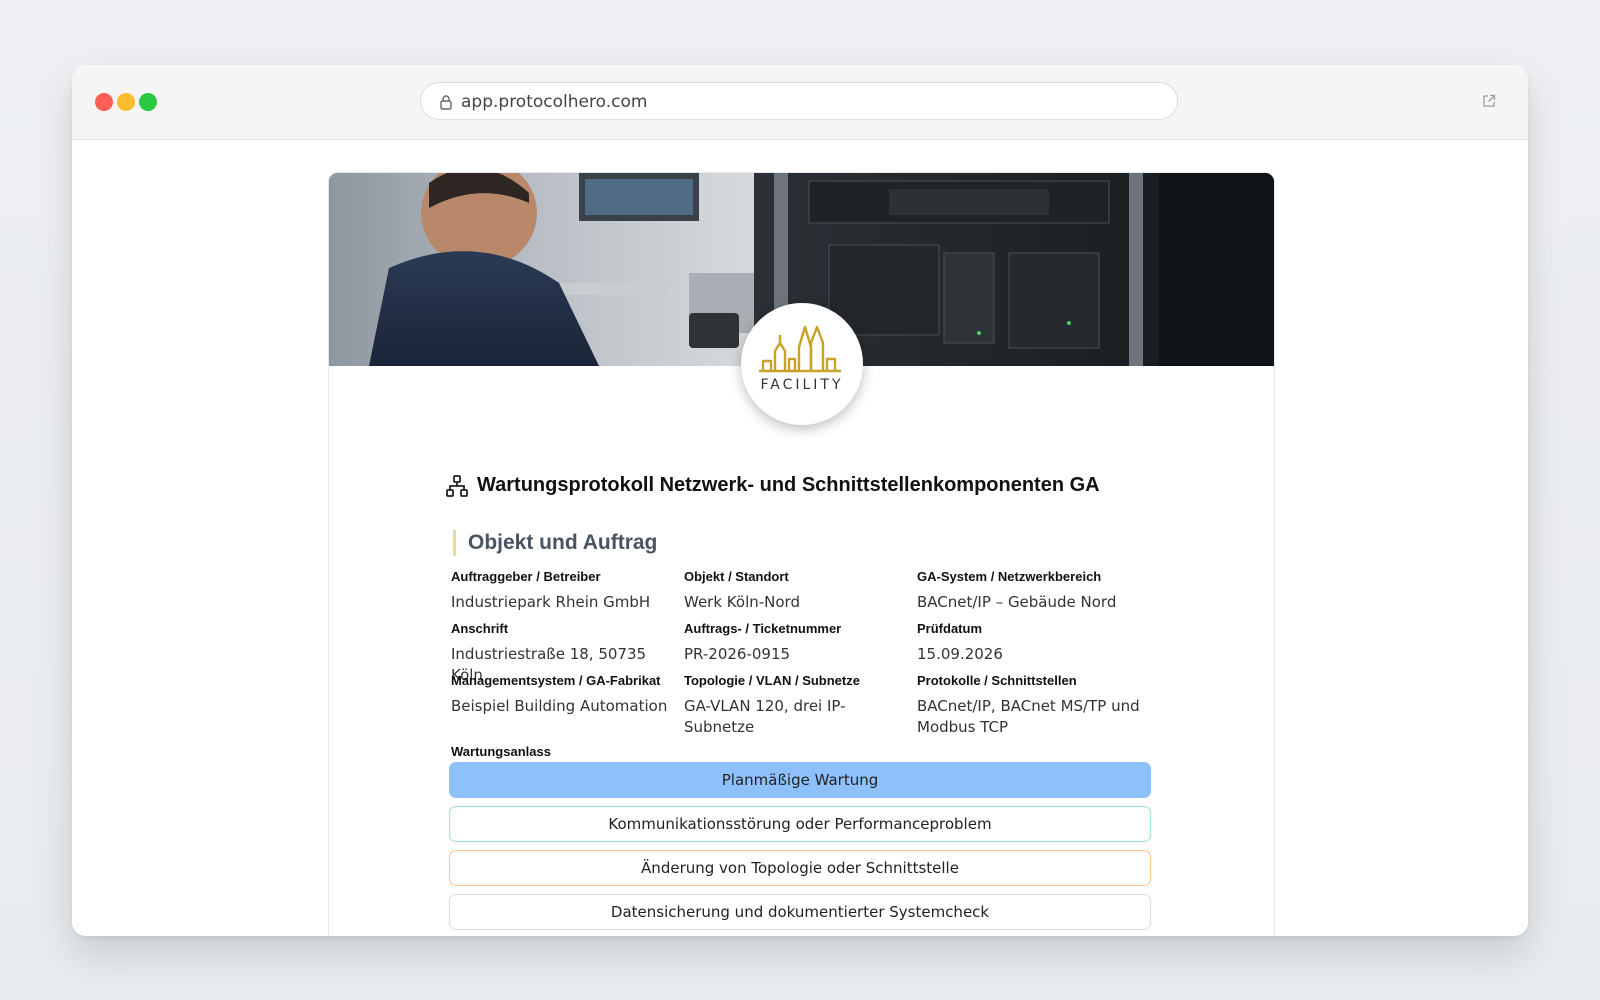 Image resolution: width=1600 pixels, height=1000 pixels. Describe the element at coordinates (104, 102) in the screenshot. I see `close-window-button` at that location.